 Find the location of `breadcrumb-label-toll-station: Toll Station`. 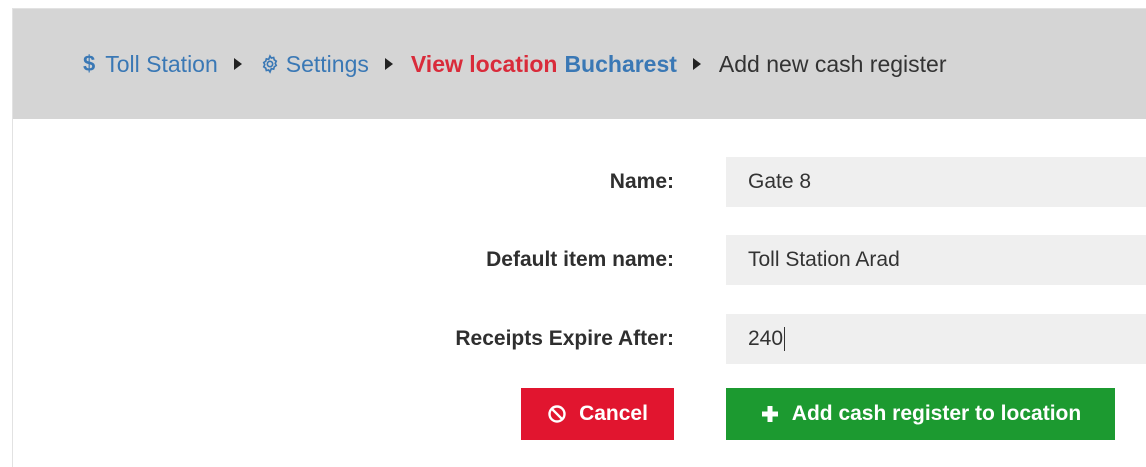

breadcrumb-label-toll-station: Toll Station is located at coordinates (161, 63).